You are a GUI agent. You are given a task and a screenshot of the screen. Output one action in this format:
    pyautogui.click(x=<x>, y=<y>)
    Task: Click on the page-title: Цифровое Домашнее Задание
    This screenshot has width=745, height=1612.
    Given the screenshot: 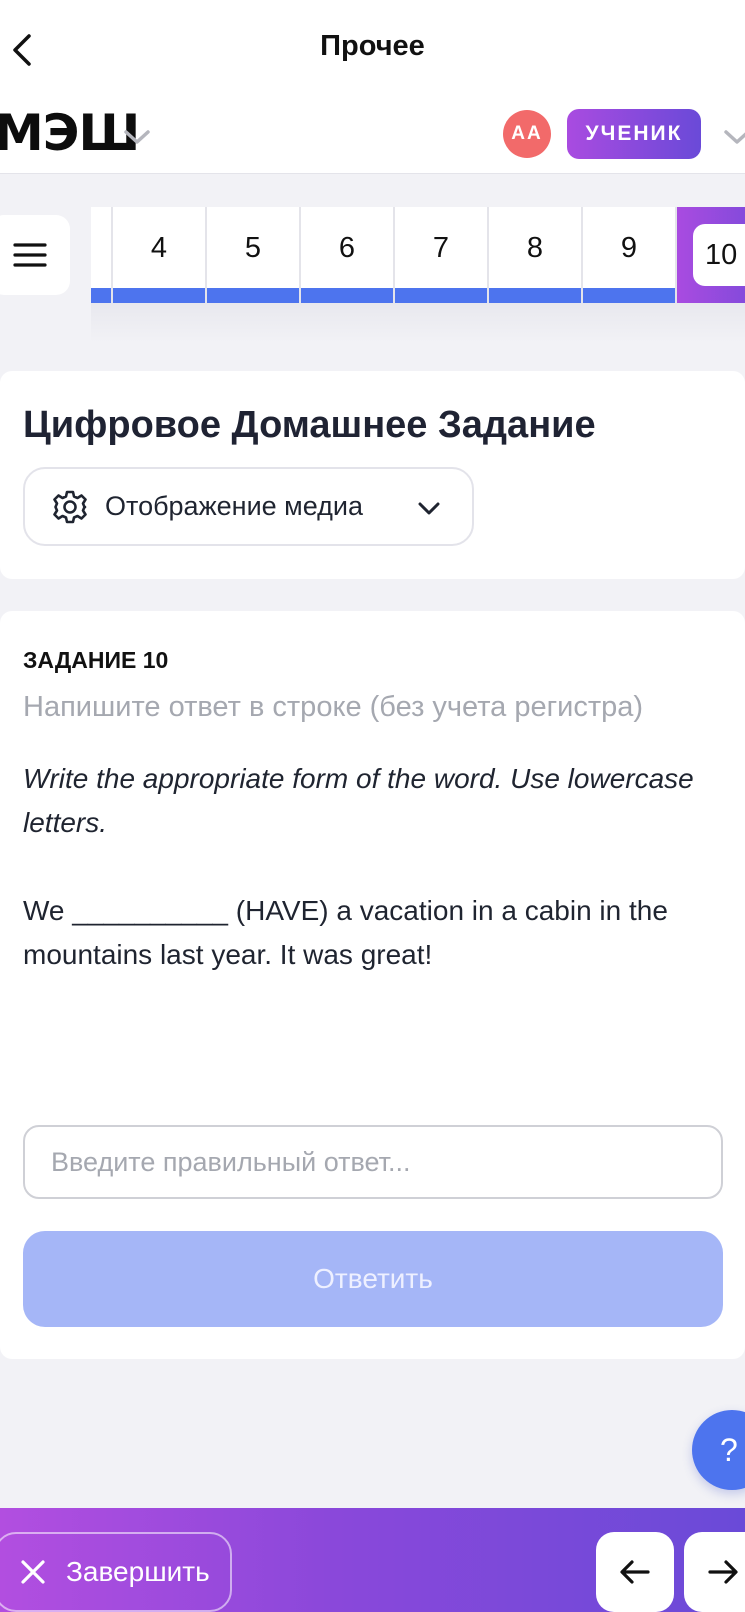 What is the action you would take?
    pyautogui.click(x=309, y=425)
    